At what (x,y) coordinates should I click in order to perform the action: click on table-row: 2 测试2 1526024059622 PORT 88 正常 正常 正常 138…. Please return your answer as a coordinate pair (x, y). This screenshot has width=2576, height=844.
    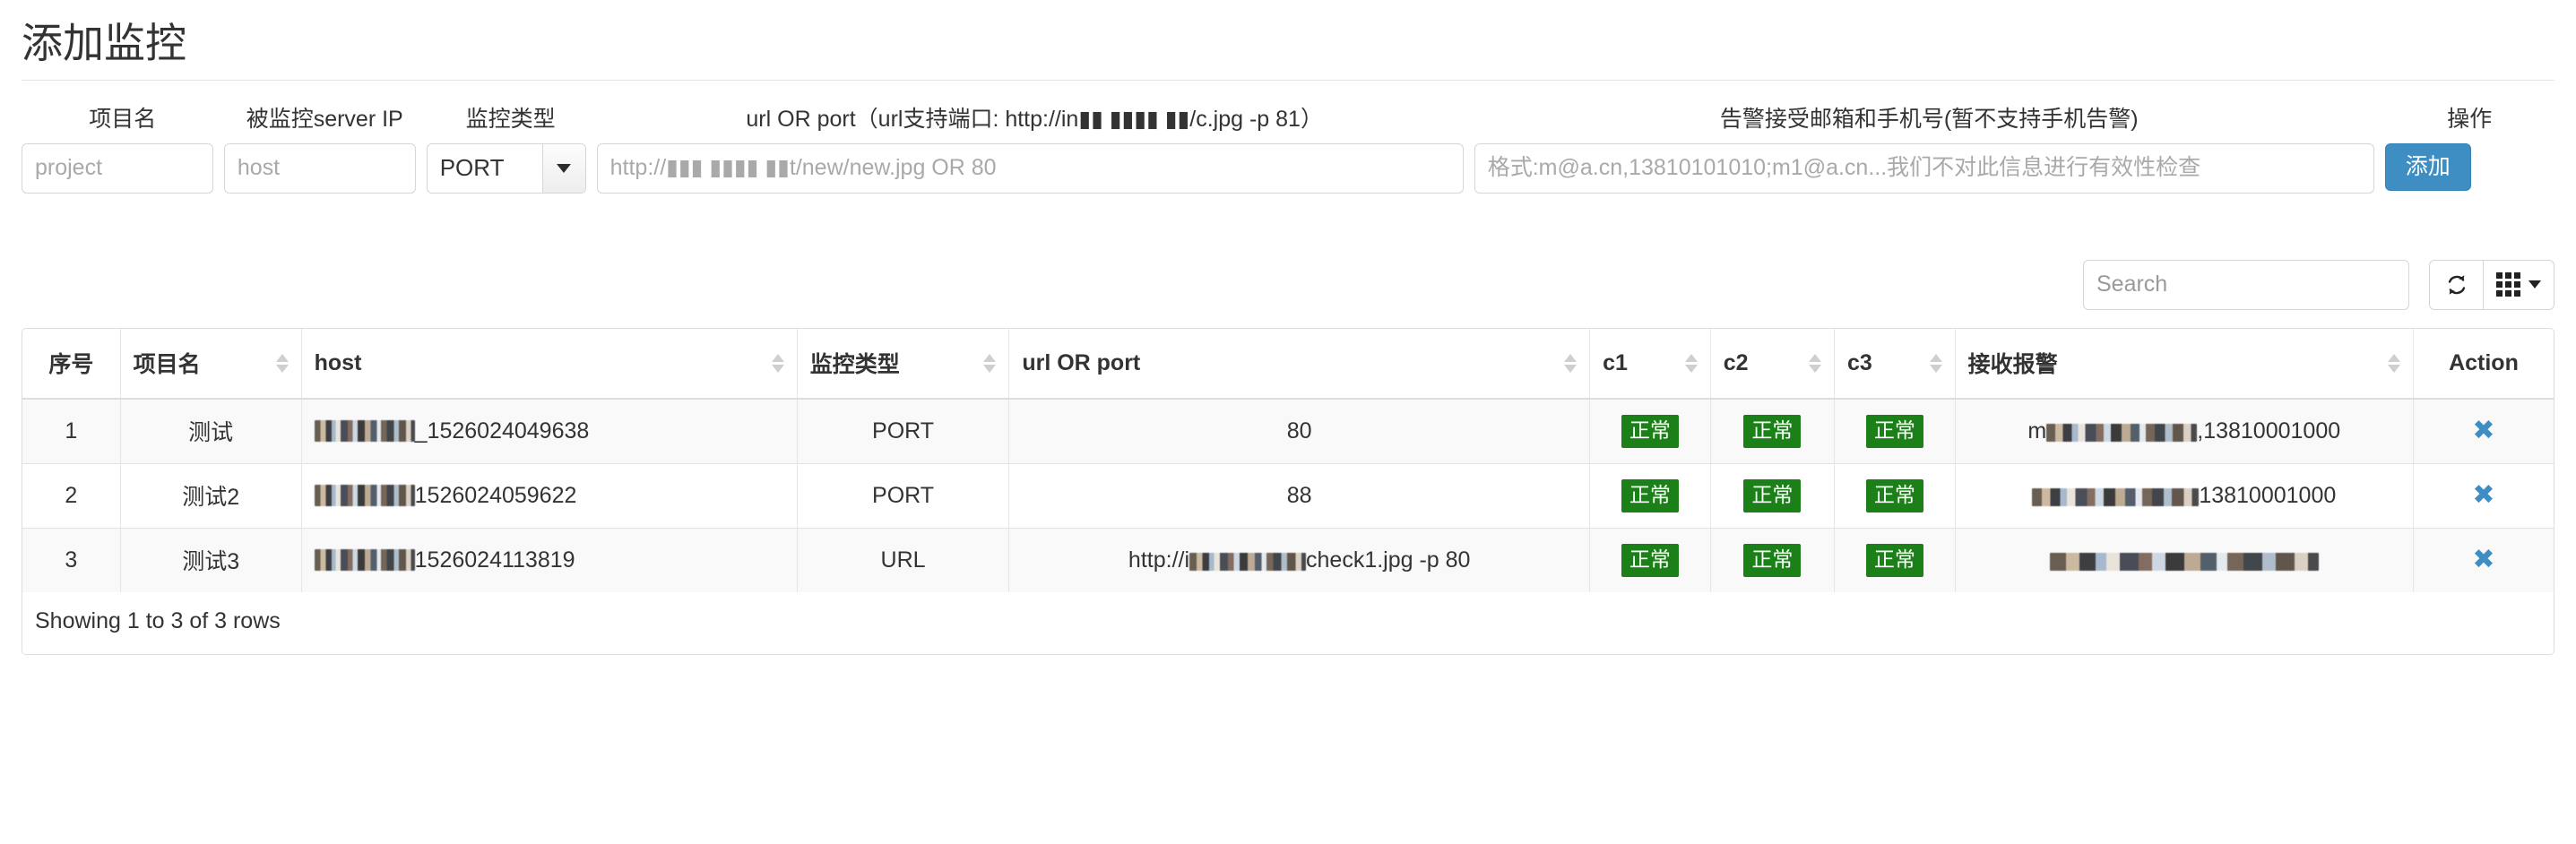
    Looking at the image, I should click on (1288, 495).